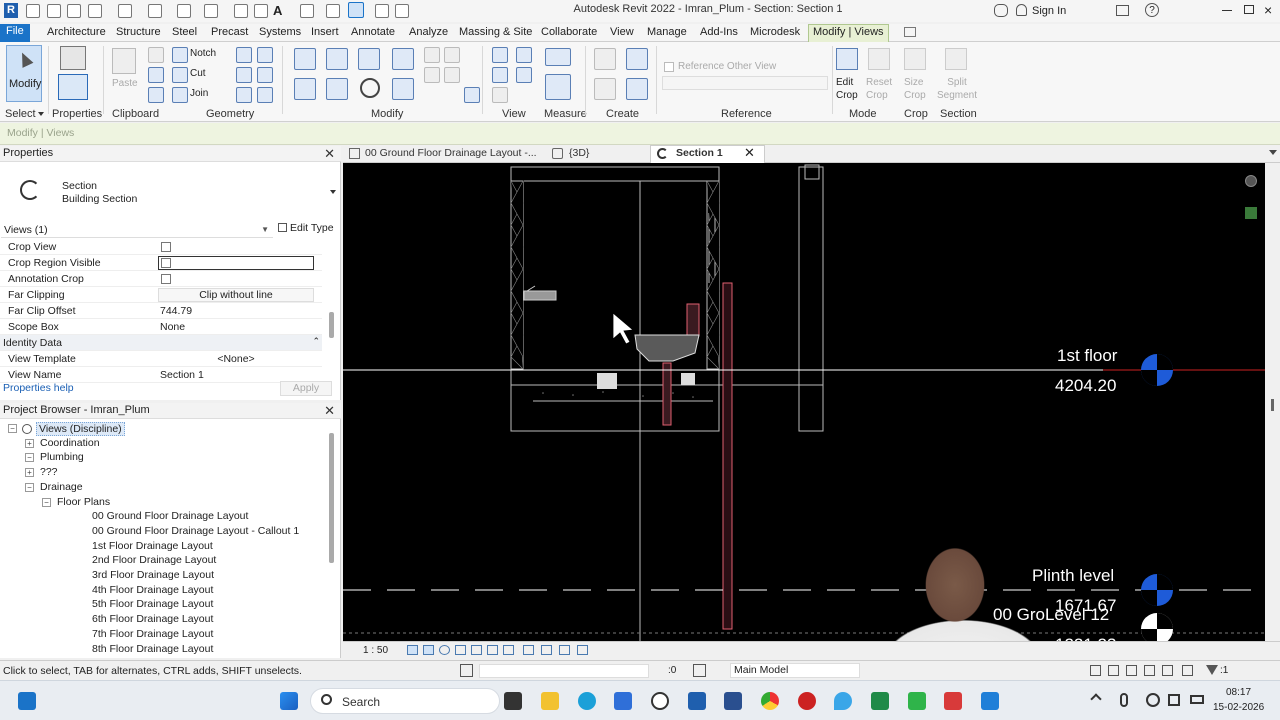 The image size is (1280, 720). I want to click on tree-item: Plumbing, so click(62, 457).